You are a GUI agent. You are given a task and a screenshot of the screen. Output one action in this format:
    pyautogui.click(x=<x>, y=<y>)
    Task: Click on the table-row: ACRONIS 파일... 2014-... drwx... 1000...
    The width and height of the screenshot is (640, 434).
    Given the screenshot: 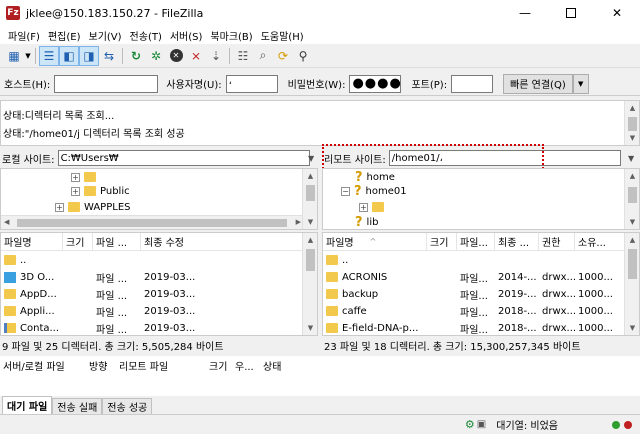 What is the action you would take?
    pyautogui.click(x=469, y=277)
    